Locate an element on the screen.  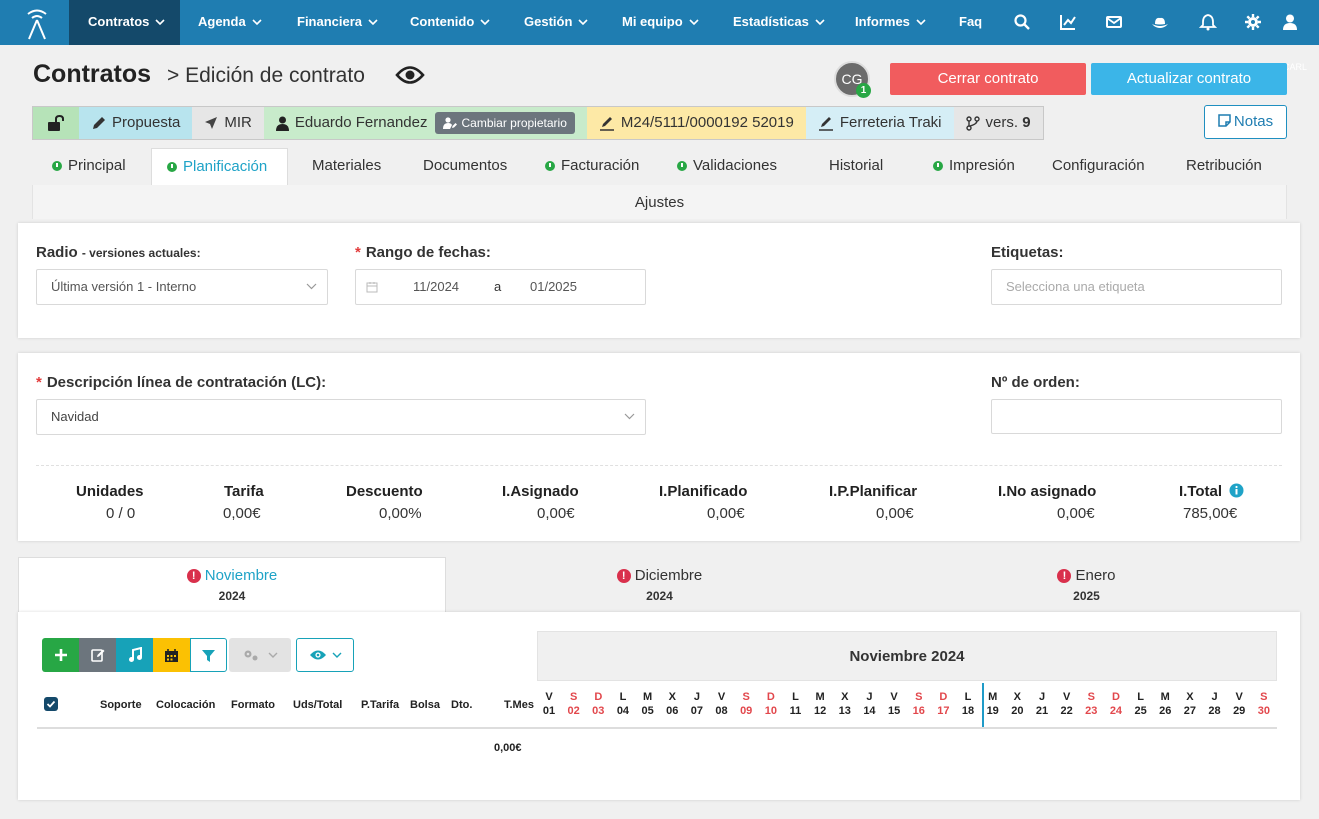
calendar-day-header: J 21 is located at coordinates (1042, 704).